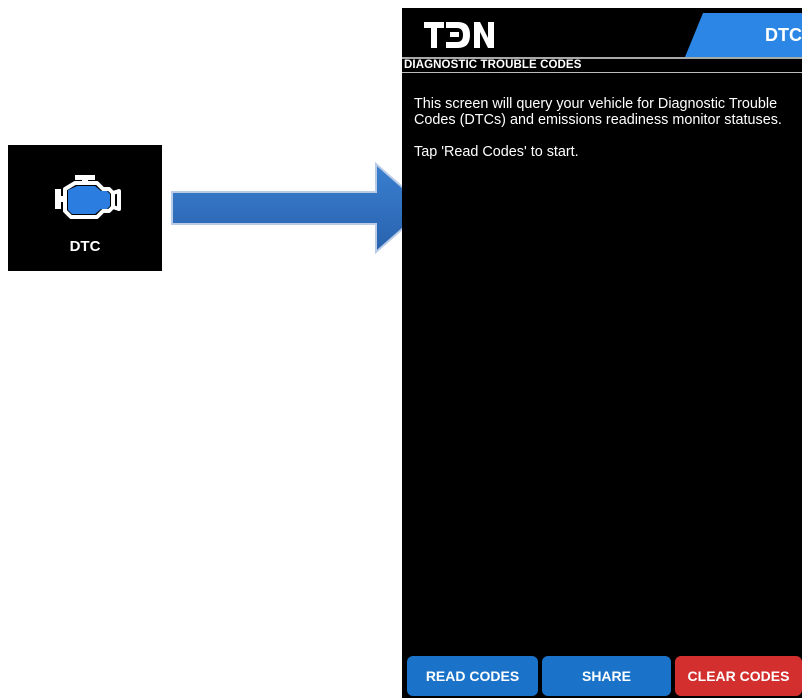 Image resolution: width=802 pixels, height=698 pixels. I want to click on arrow-right-icon, so click(299, 208).